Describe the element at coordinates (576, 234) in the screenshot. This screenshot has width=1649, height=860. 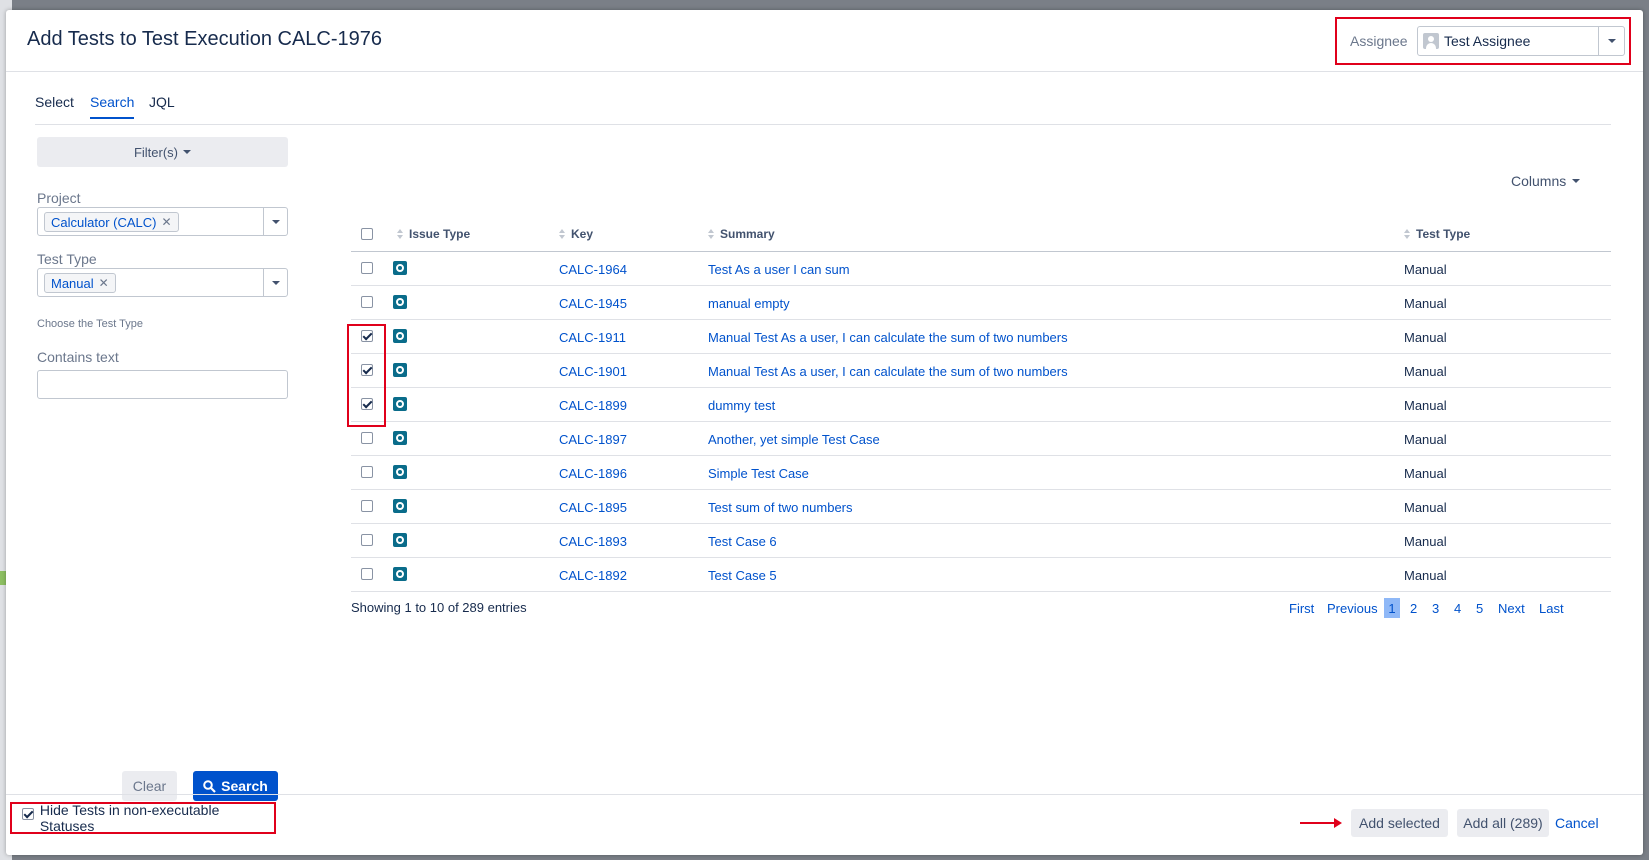
I see `header-key: Key` at that location.